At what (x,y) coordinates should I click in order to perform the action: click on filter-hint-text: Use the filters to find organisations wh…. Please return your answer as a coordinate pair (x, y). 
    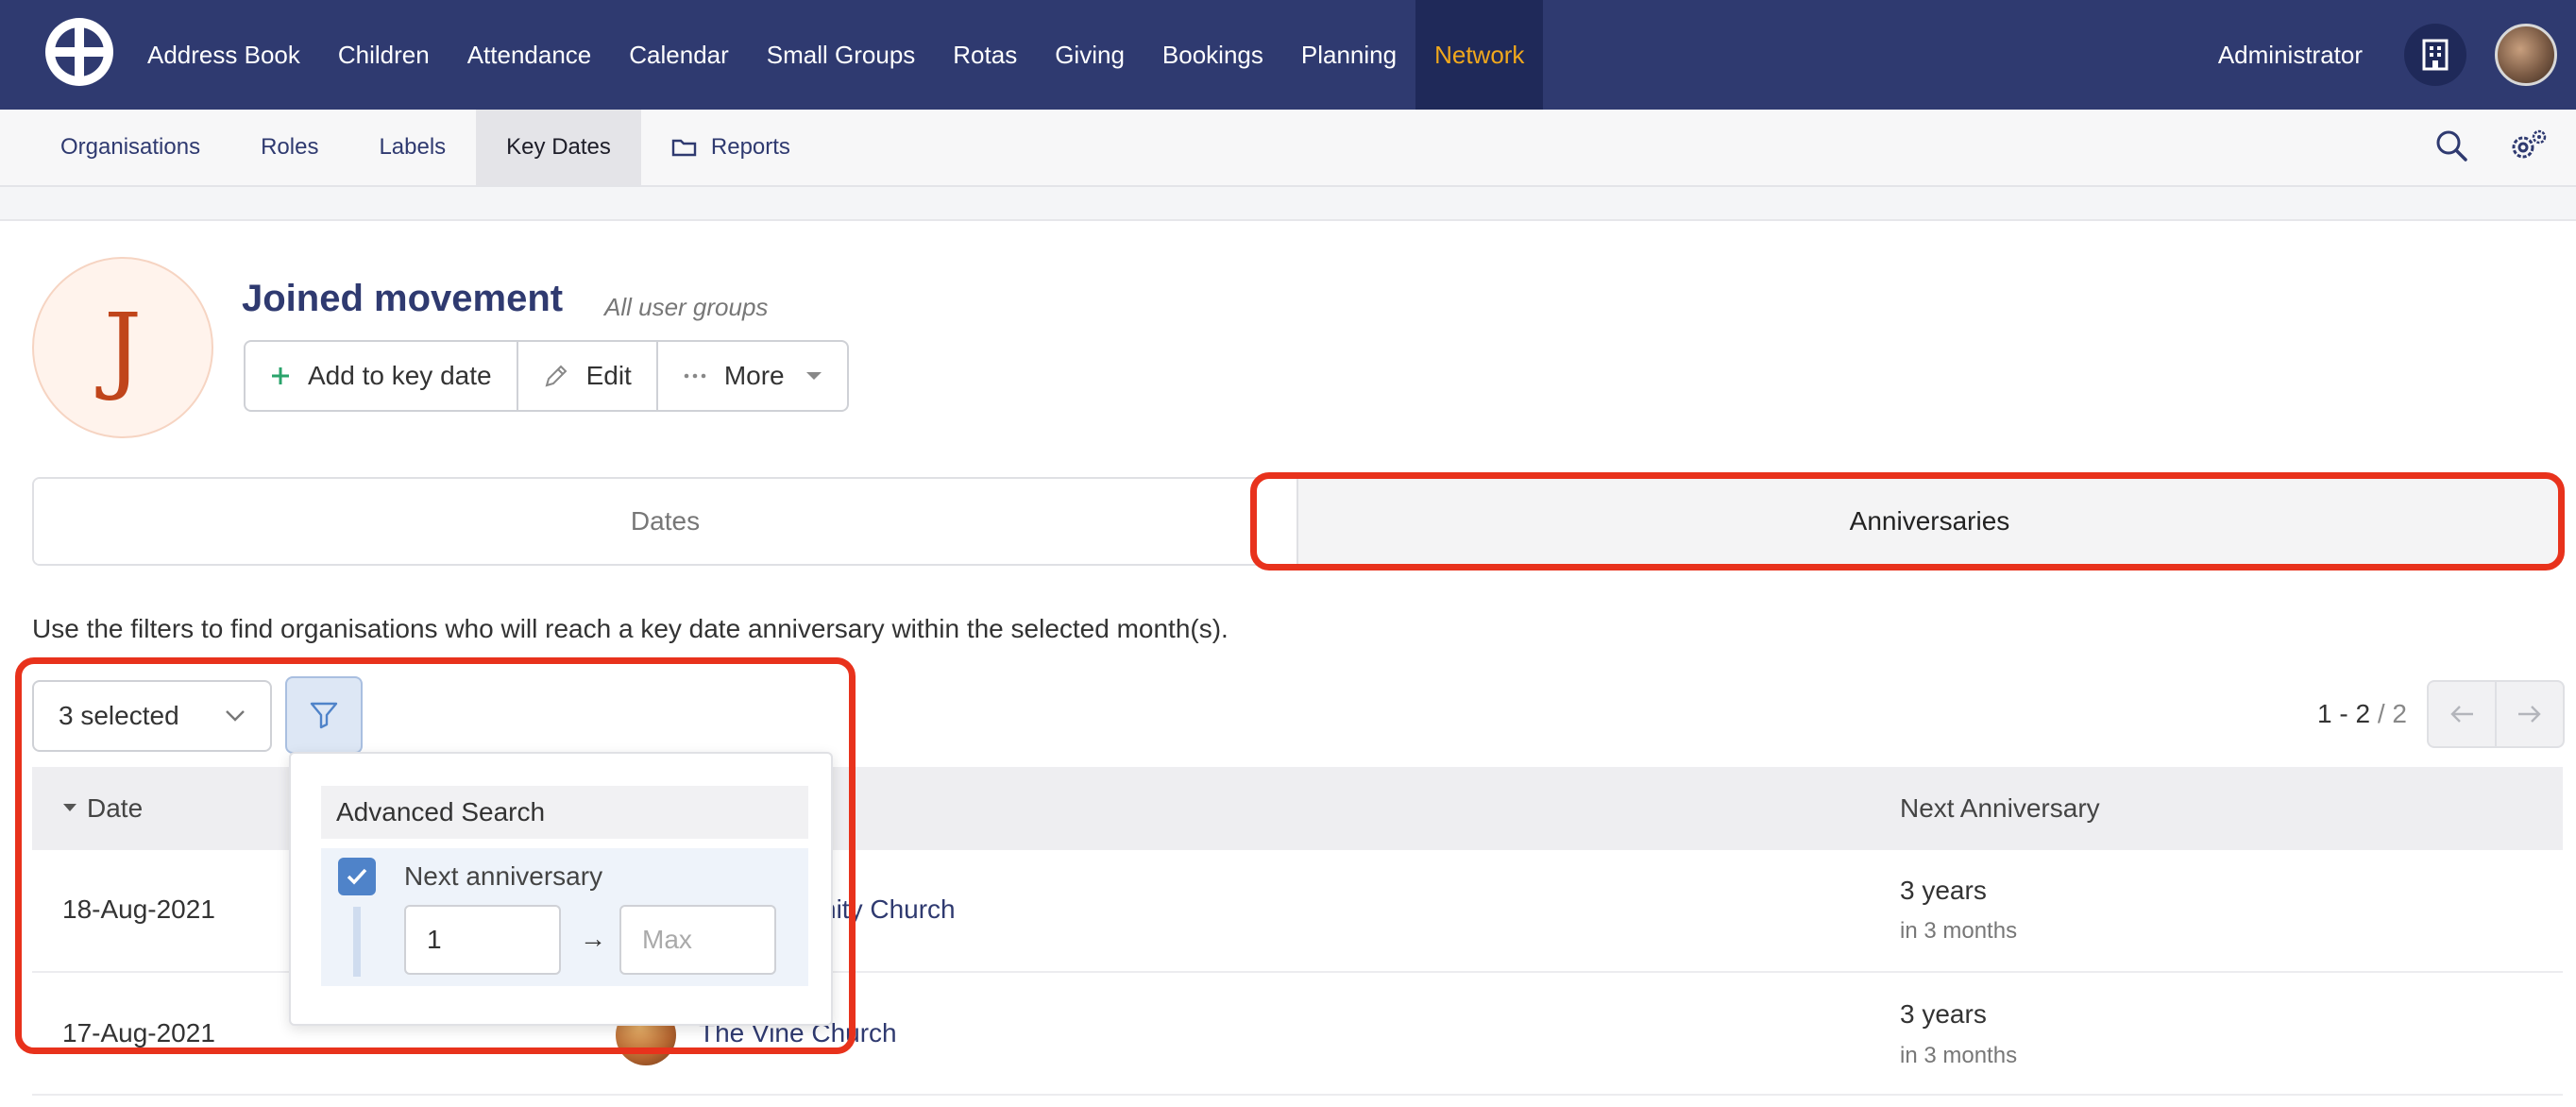
    Looking at the image, I should click on (630, 628).